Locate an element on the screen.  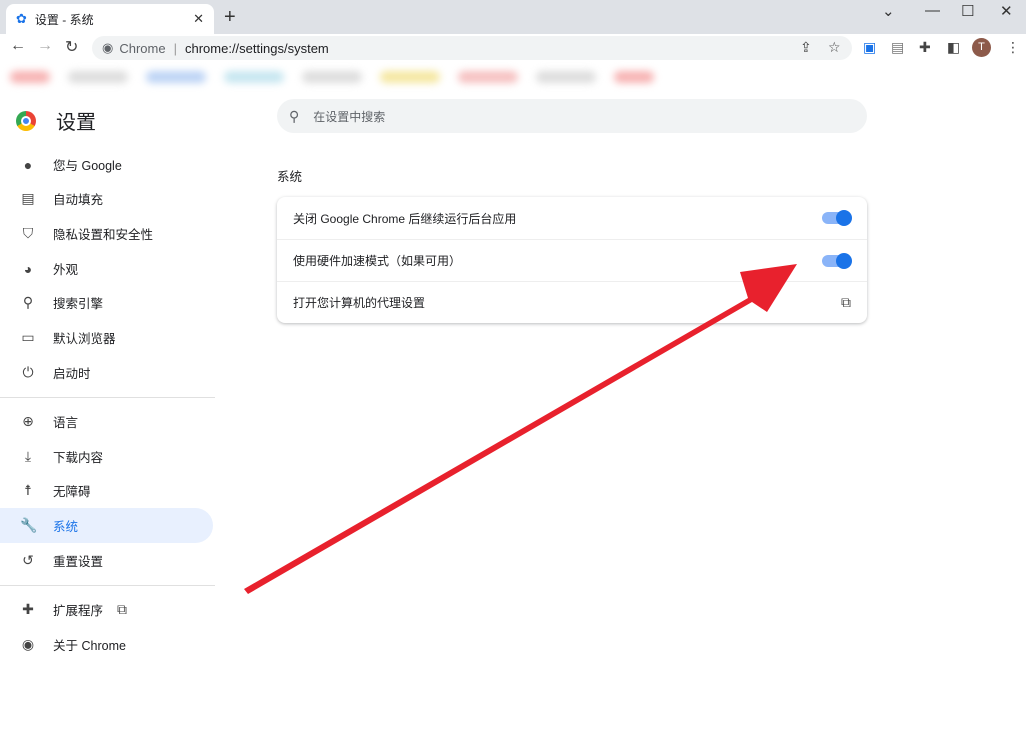
menu-icon: ⋮ is located at coordinates (1013, 47).